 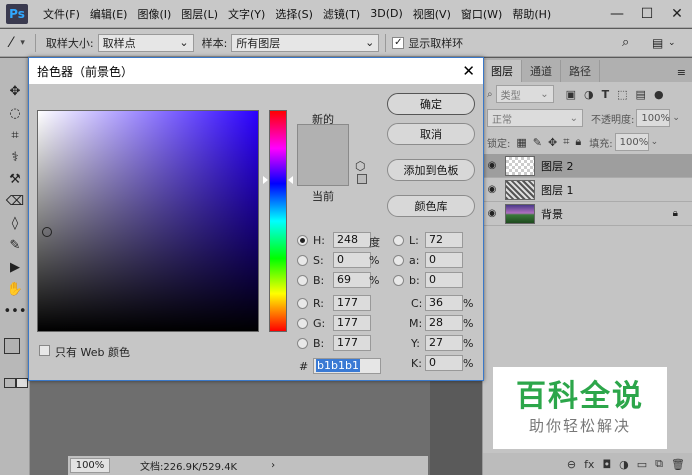 What do you see at coordinates (535, 118) in the screenshot?
I see `blend-mode-select: 正常 ⌄` at bounding box center [535, 118].